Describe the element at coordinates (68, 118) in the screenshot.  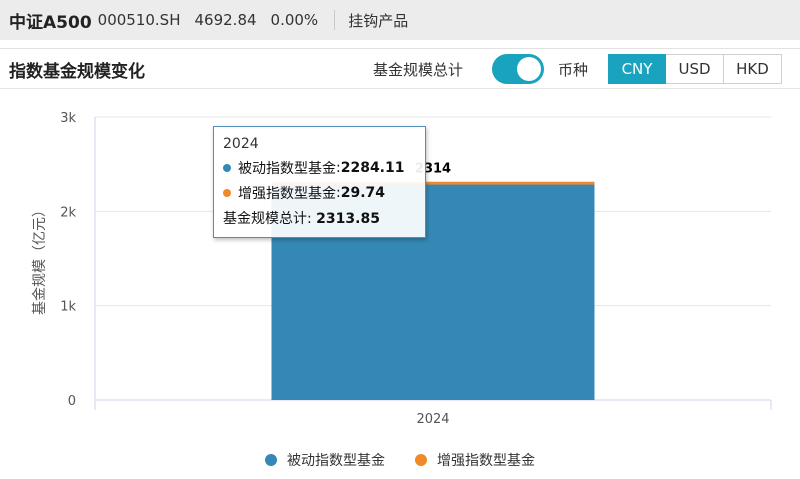
I see `y-tick-label: 3k` at that location.